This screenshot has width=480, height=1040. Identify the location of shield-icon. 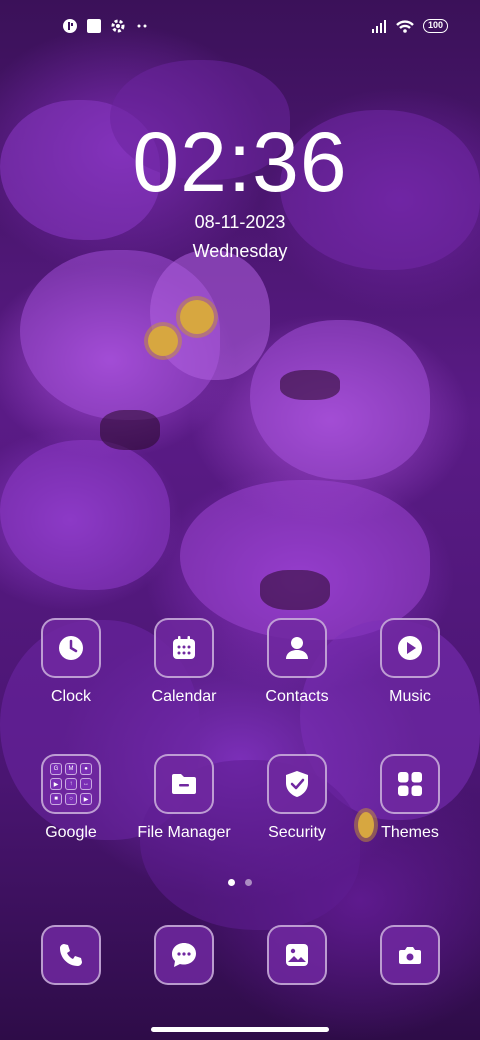
(297, 784).